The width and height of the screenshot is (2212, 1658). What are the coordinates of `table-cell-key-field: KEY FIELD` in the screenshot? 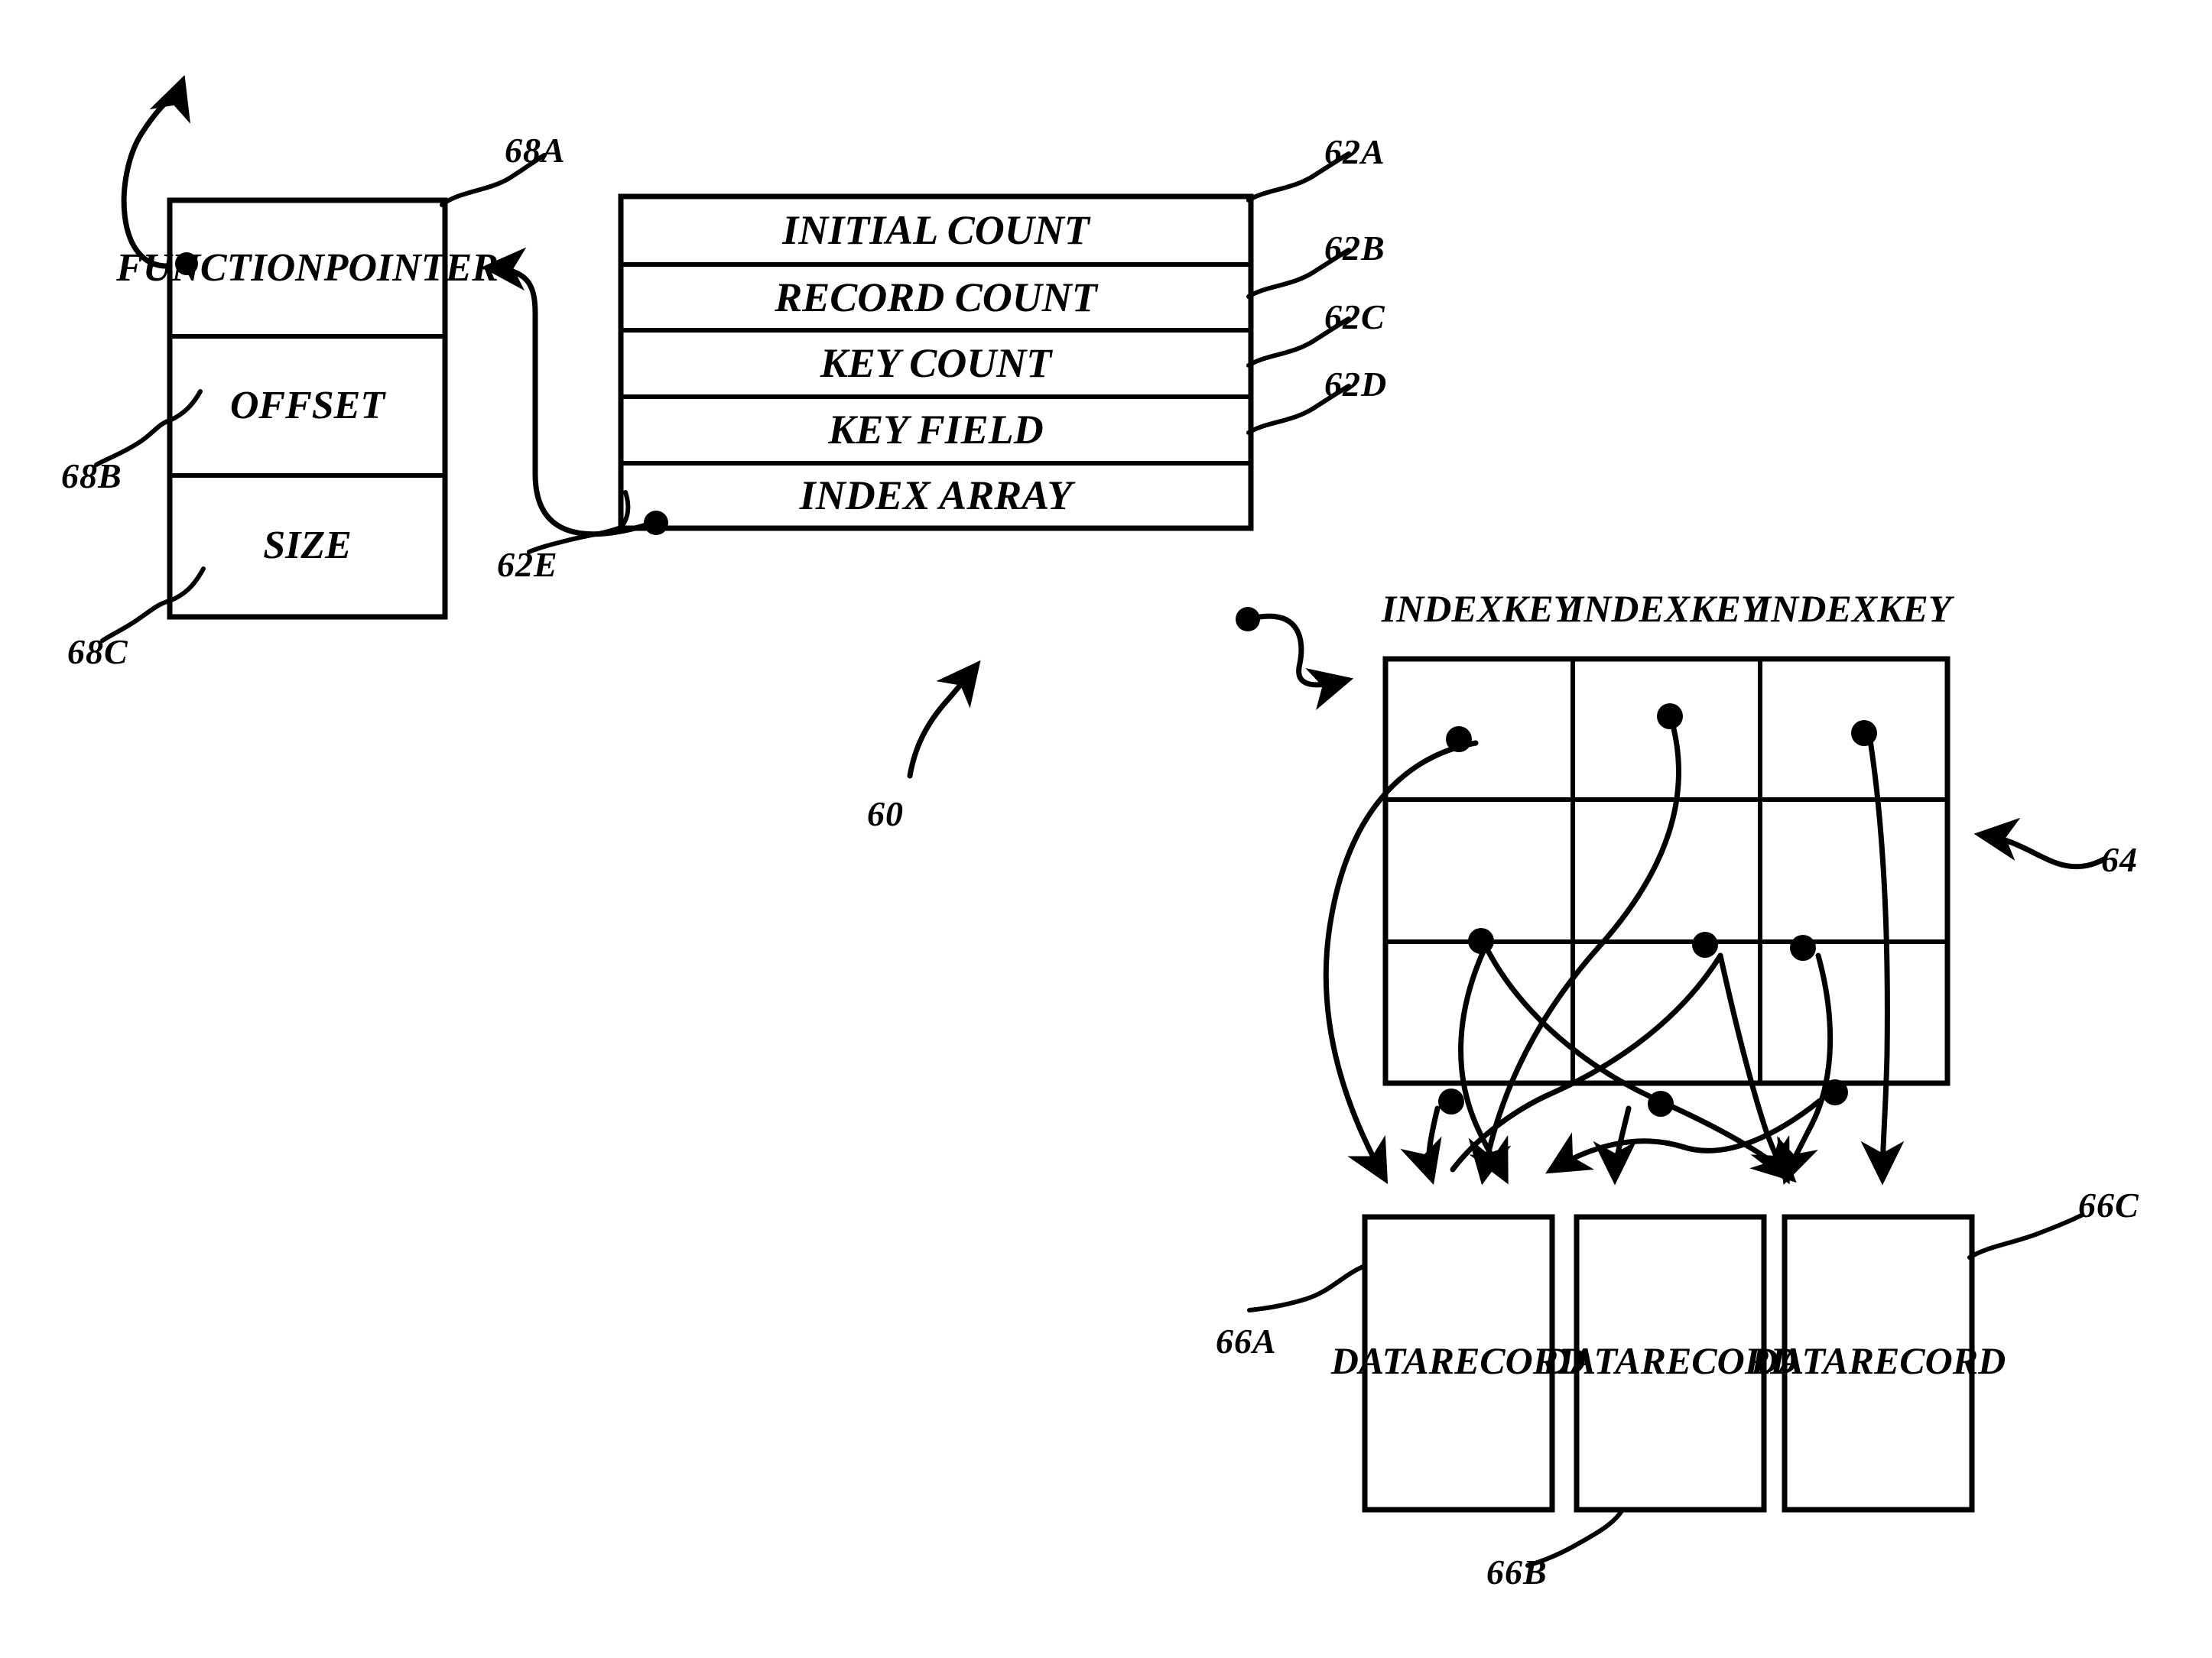 It's located at (936, 430).